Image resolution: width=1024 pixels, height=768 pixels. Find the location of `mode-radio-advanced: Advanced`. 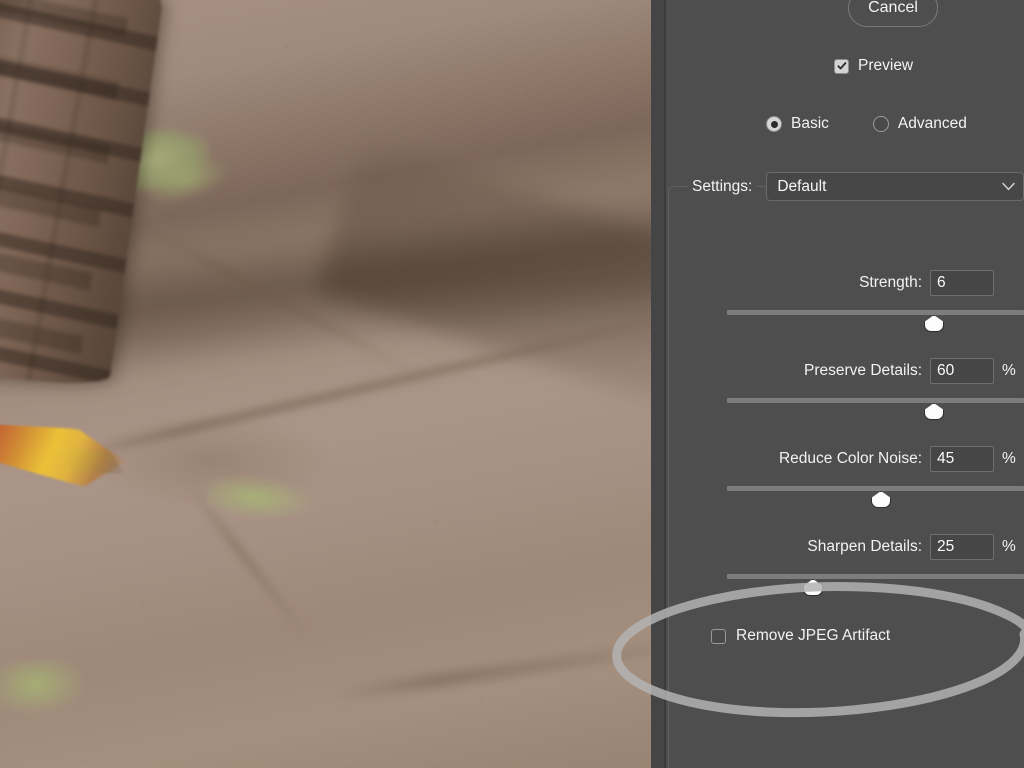

mode-radio-advanced: Advanced is located at coordinates (919, 124).